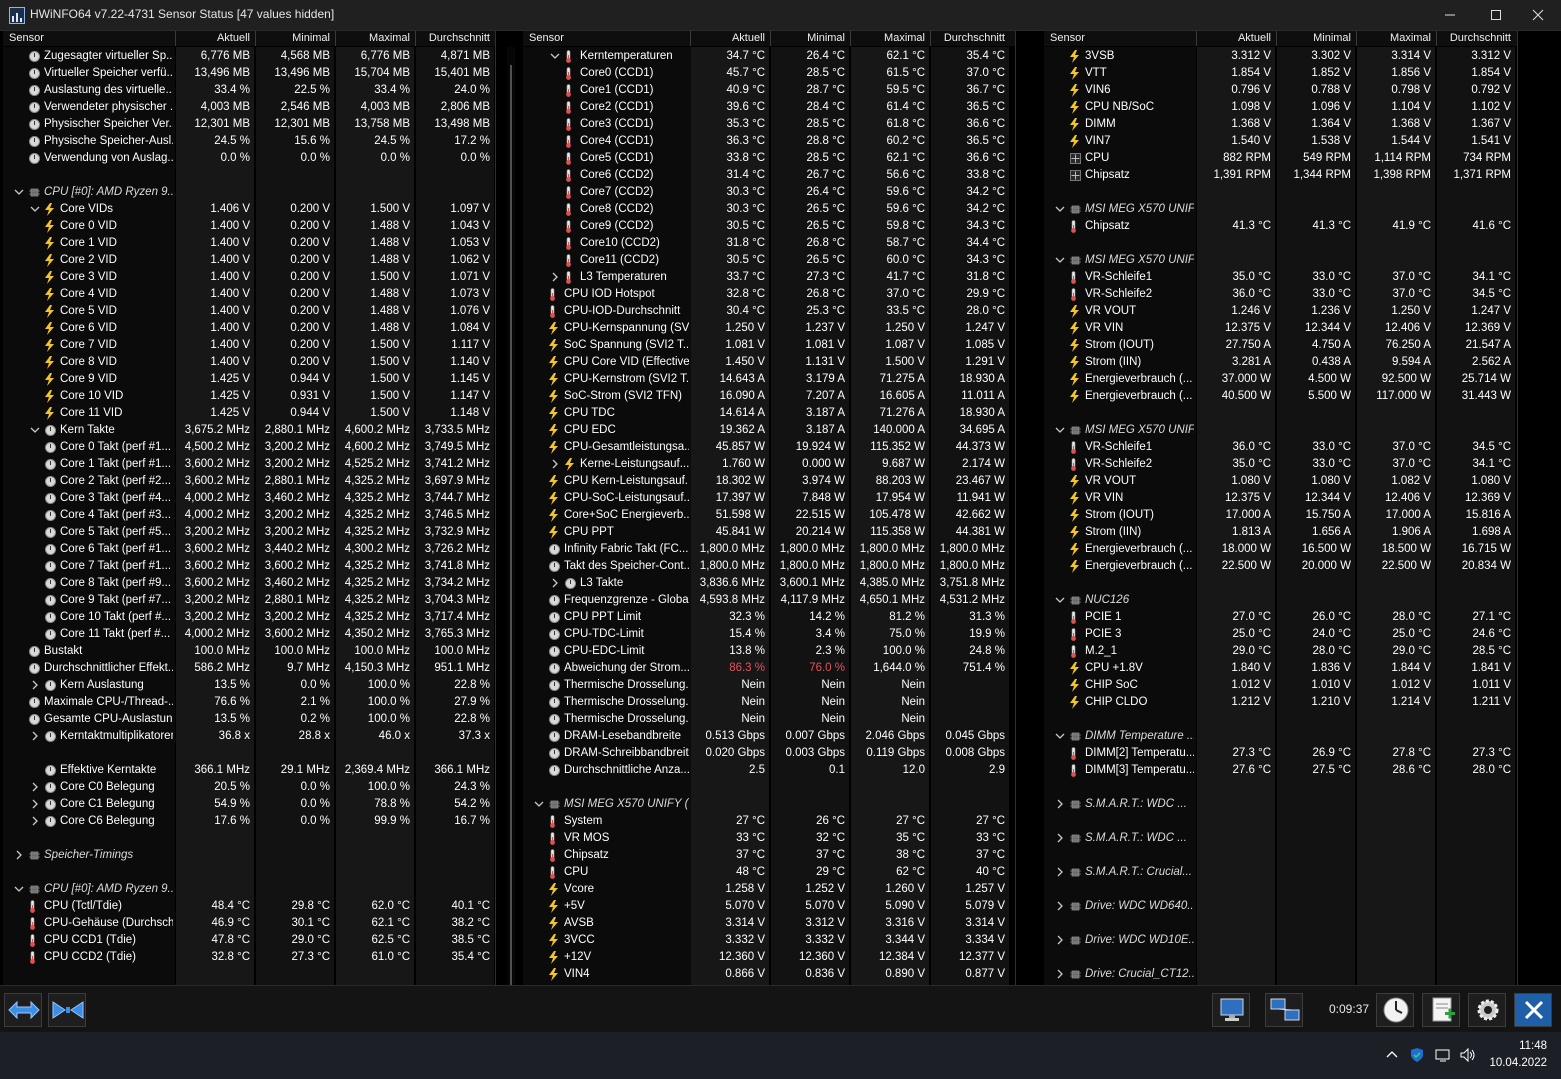  I want to click on sensor-row: VTT 1.854 V 1.852 V 1.856 V 1.854 V, so click(1280, 73).